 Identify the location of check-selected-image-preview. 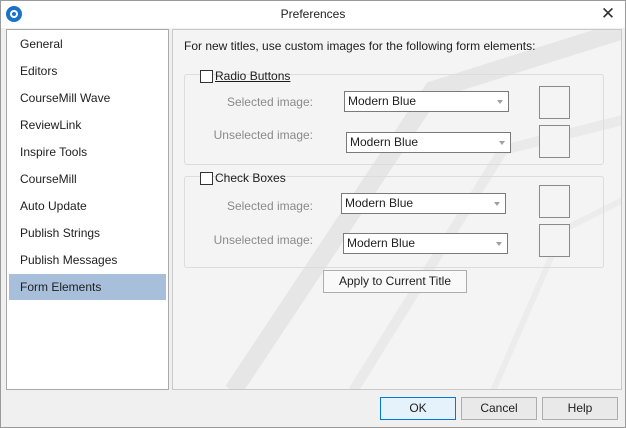
(554, 201).